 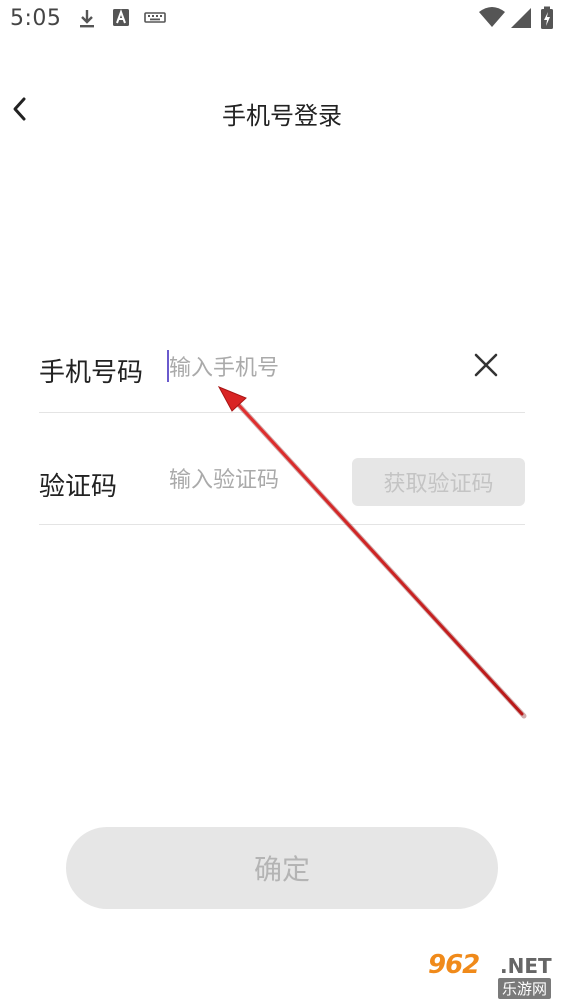 What do you see at coordinates (87, 21) in the screenshot?
I see `download-icon` at bounding box center [87, 21].